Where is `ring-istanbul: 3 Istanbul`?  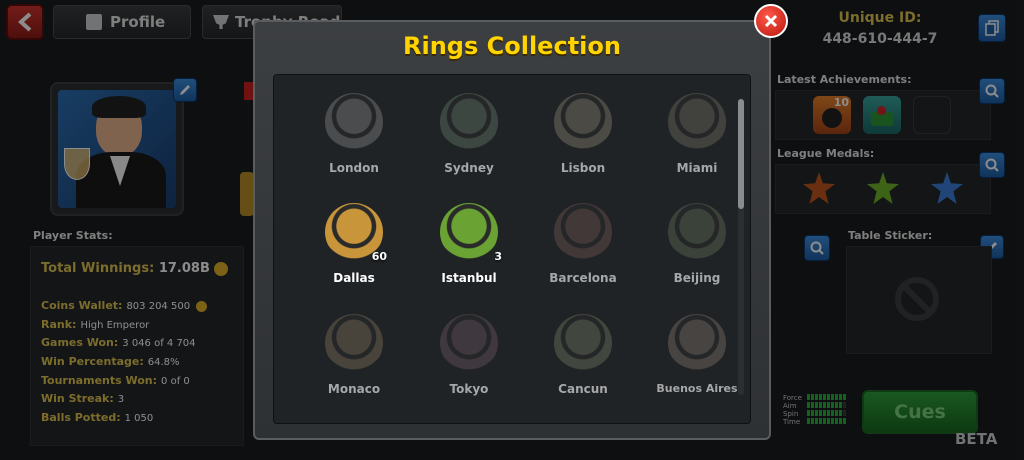 ring-istanbul: 3 Istanbul is located at coordinates (469, 244).